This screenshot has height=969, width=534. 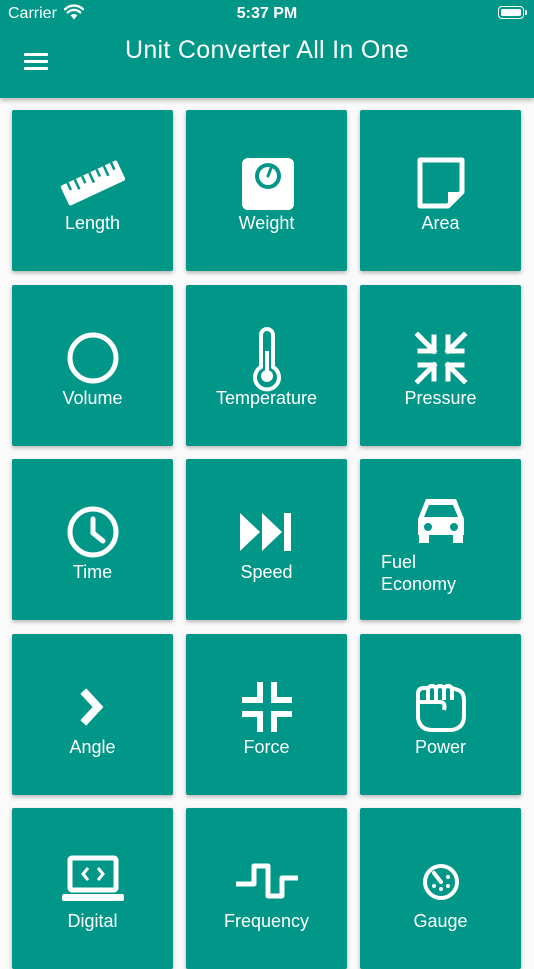 I want to click on status-time: 5:37 PM, so click(x=267, y=13).